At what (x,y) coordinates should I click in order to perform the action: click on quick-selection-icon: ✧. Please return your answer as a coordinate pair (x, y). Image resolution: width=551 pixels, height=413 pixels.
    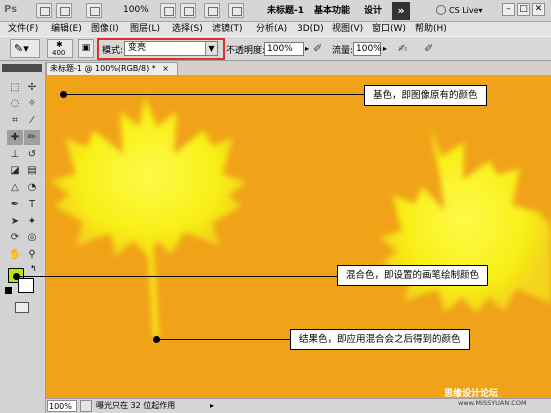
    Looking at the image, I should click on (32, 103).